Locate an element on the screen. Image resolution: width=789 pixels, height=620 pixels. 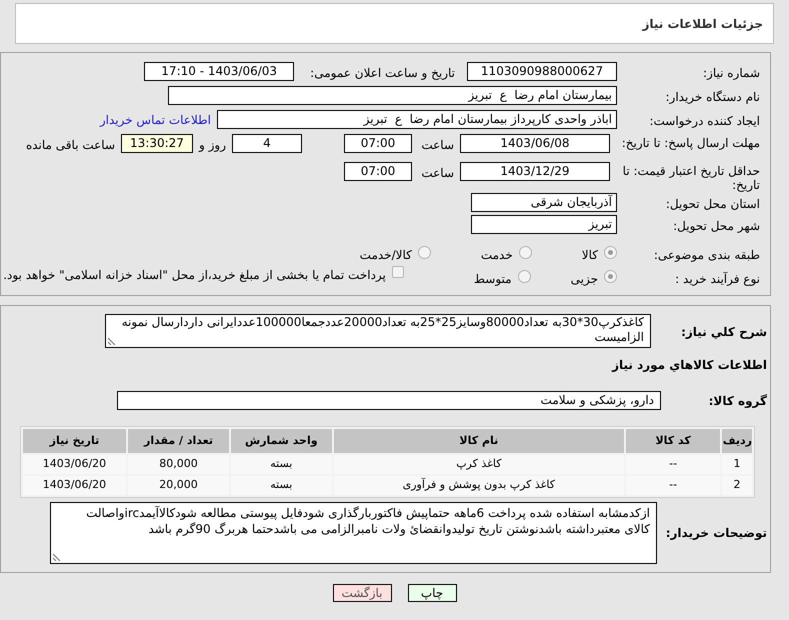
remaining-time-field: 13:30:27 is located at coordinates (157, 143).